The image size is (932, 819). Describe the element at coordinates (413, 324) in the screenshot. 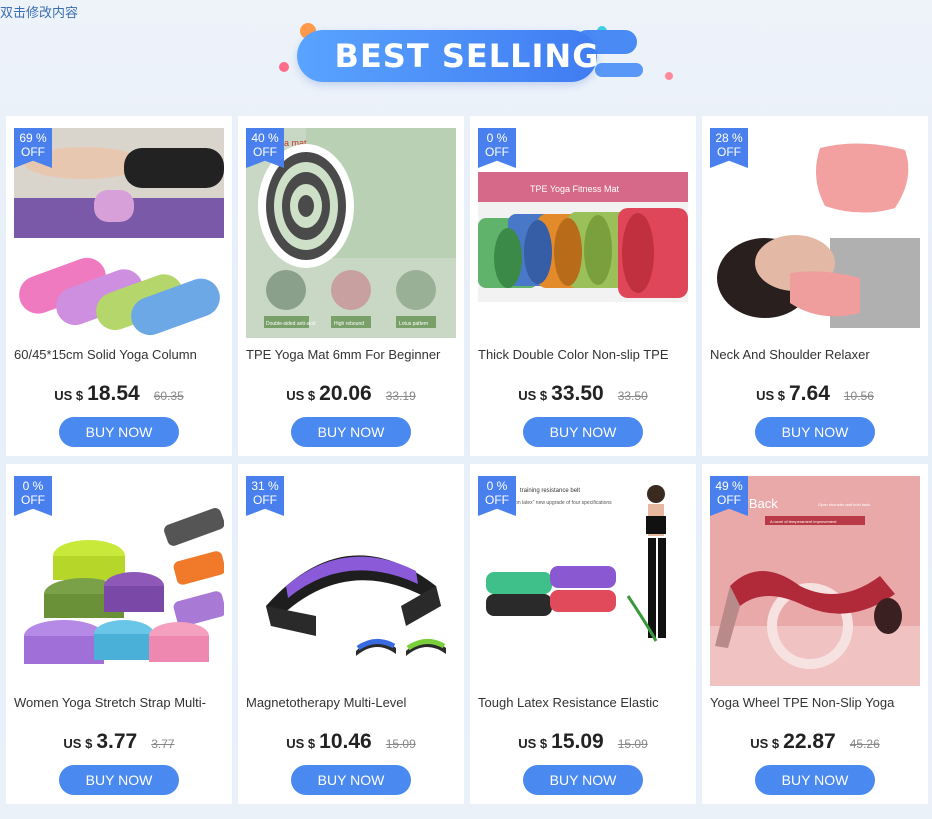

I see `mat-caption-3: Lotus pattern` at that location.